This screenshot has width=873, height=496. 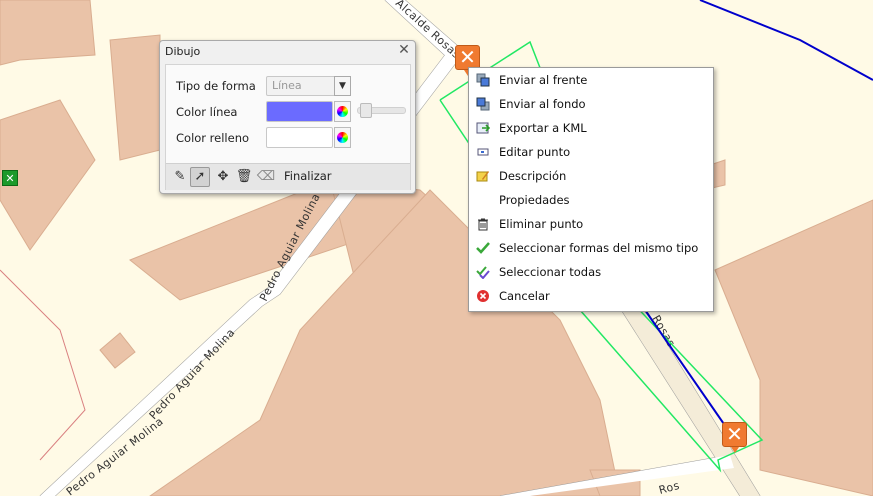 I want to click on description-icon, so click(x=483, y=176).